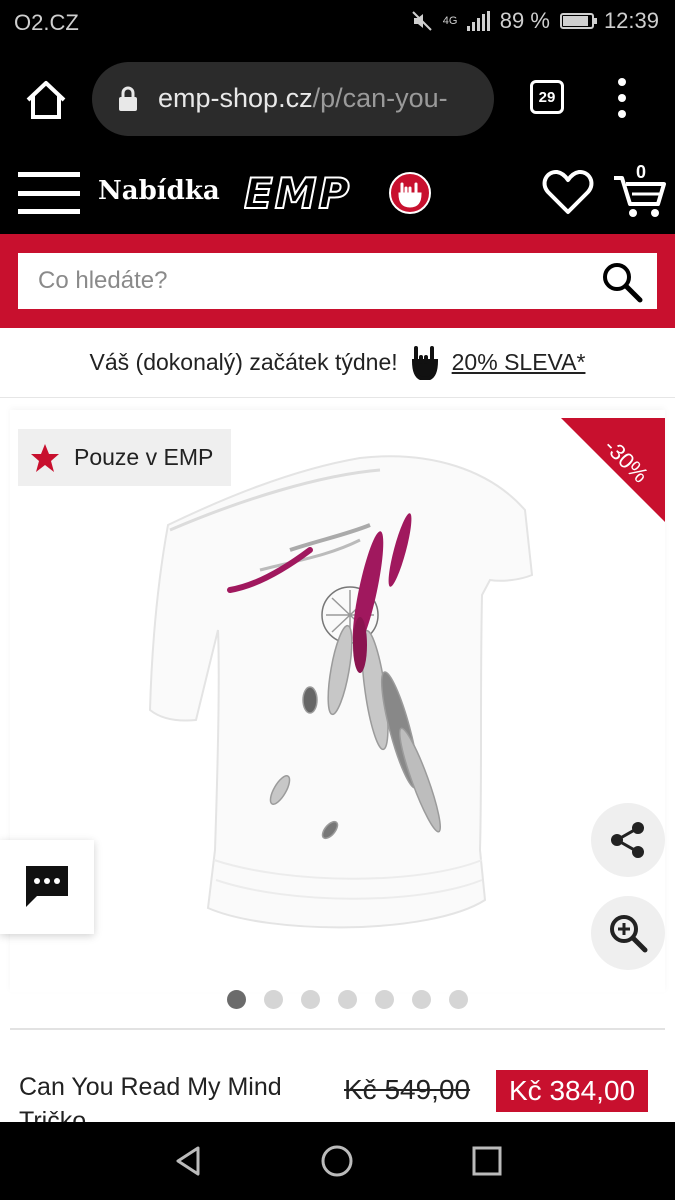  I want to click on browser-toolbar: emp-shop.cz/p/can-you- 29, so click(337, 98).